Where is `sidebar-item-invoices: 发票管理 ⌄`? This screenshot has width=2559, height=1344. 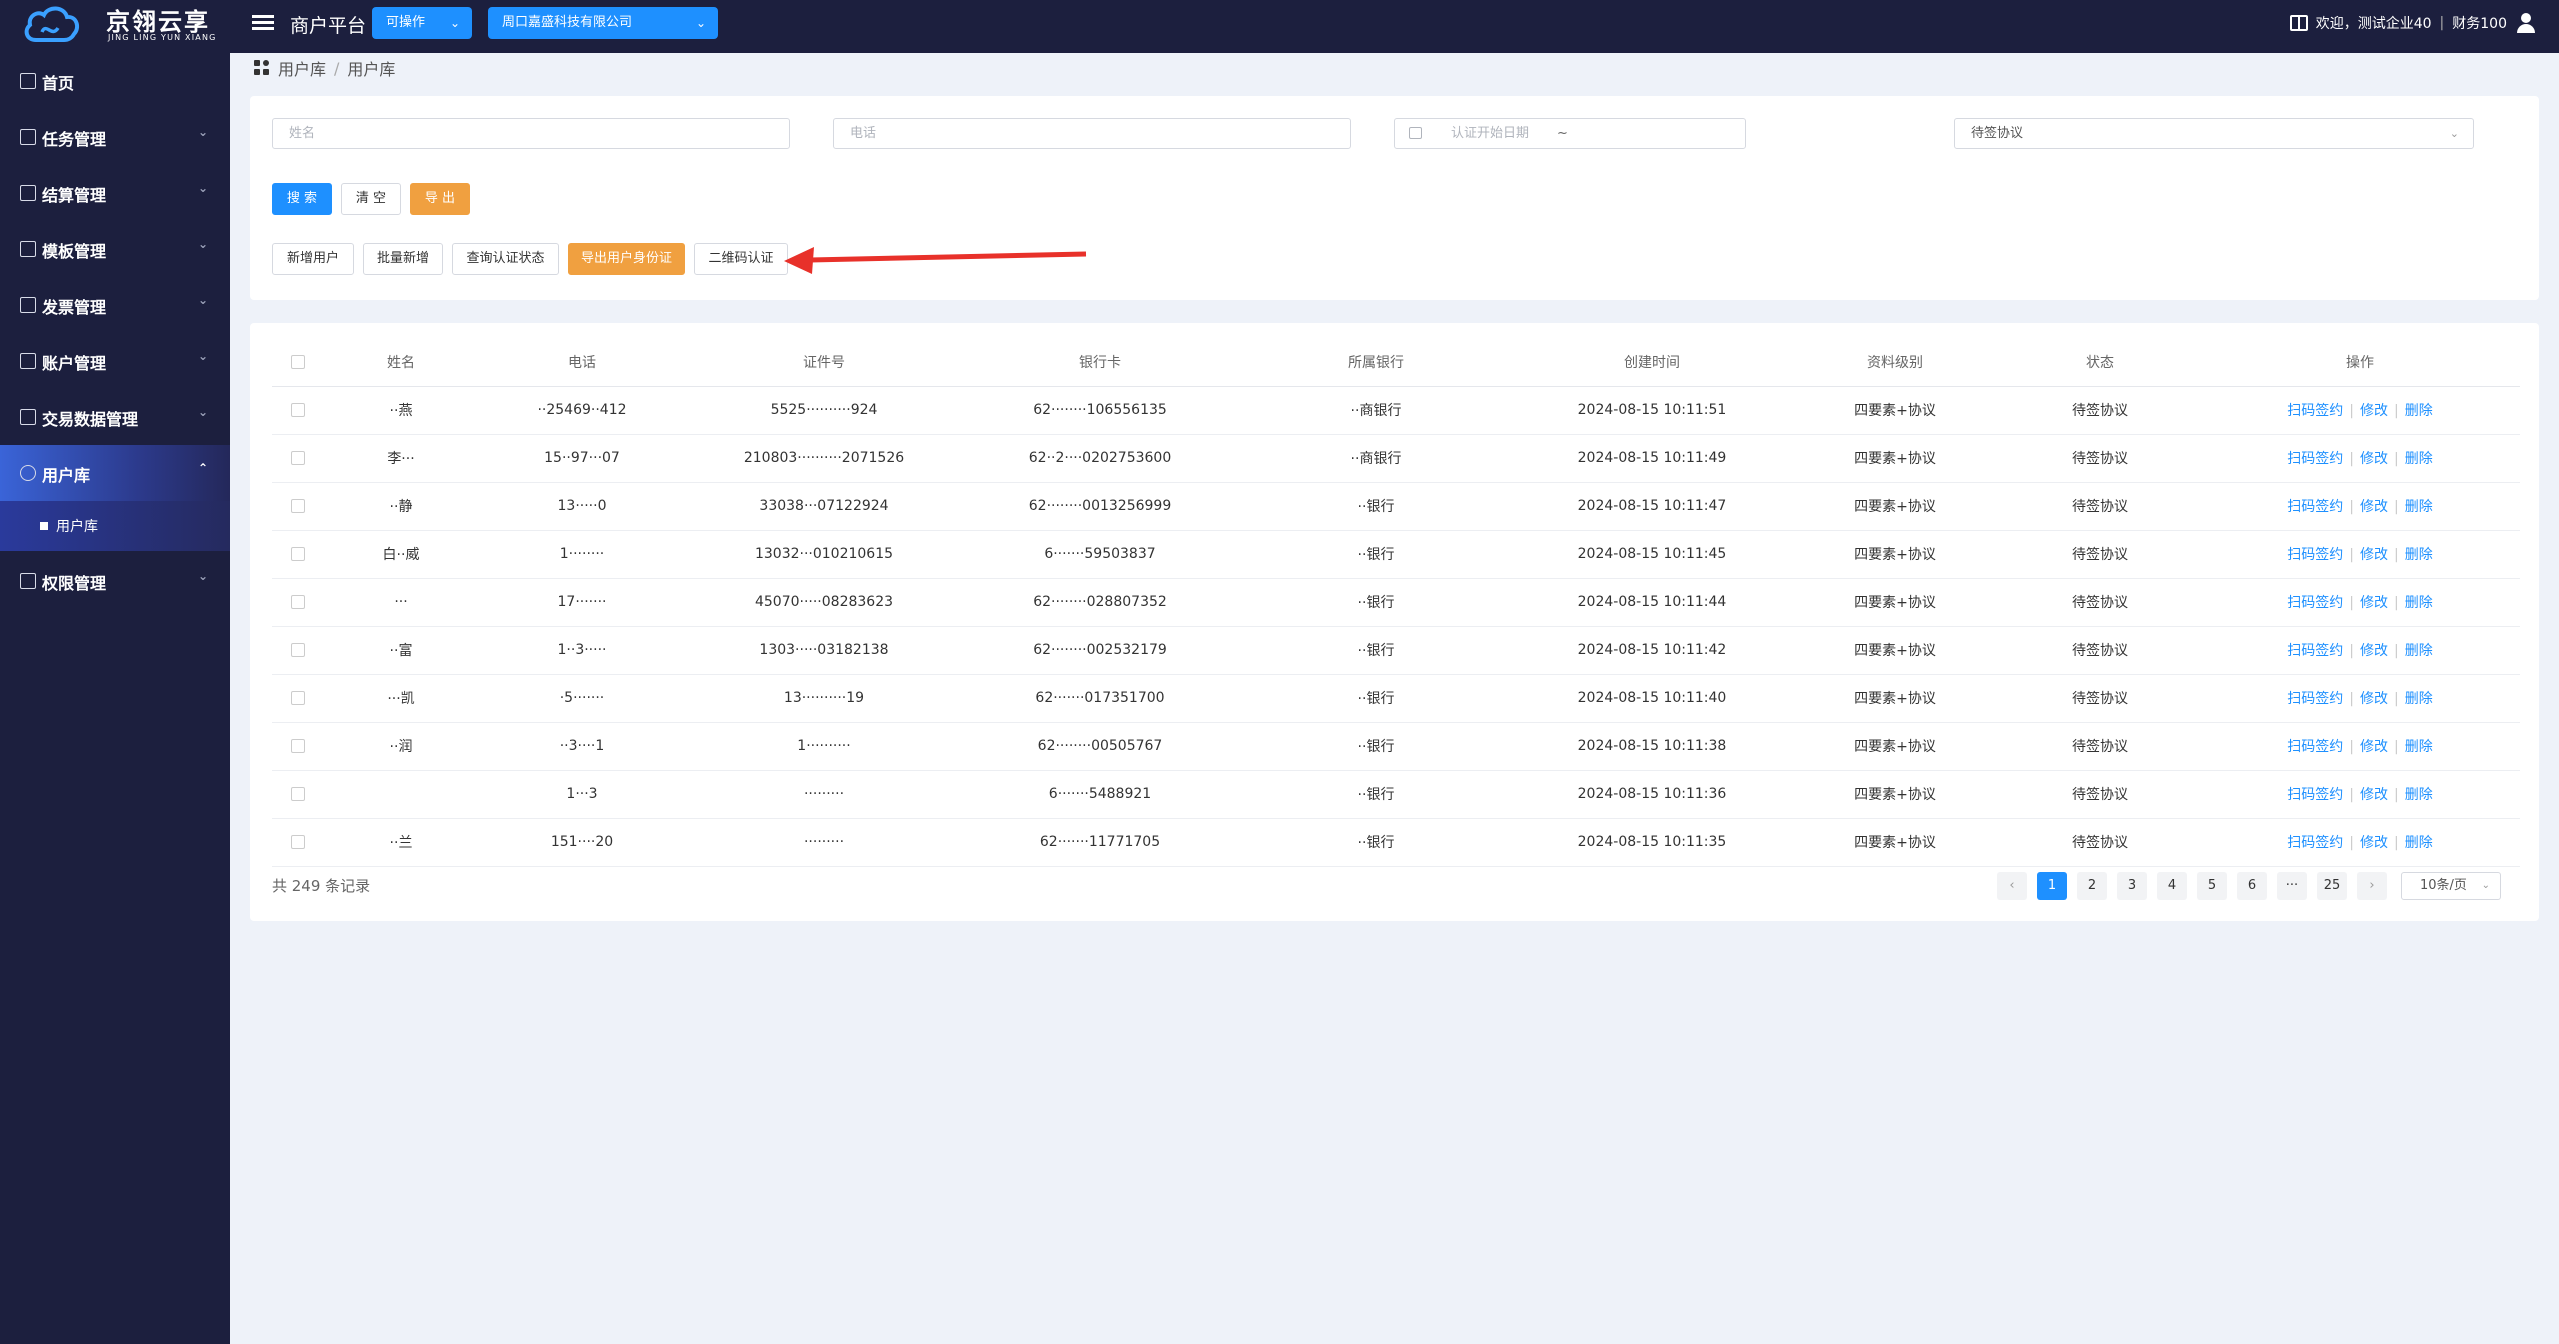 sidebar-item-invoices: 发票管理 ⌄ is located at coordinates (115, 305).